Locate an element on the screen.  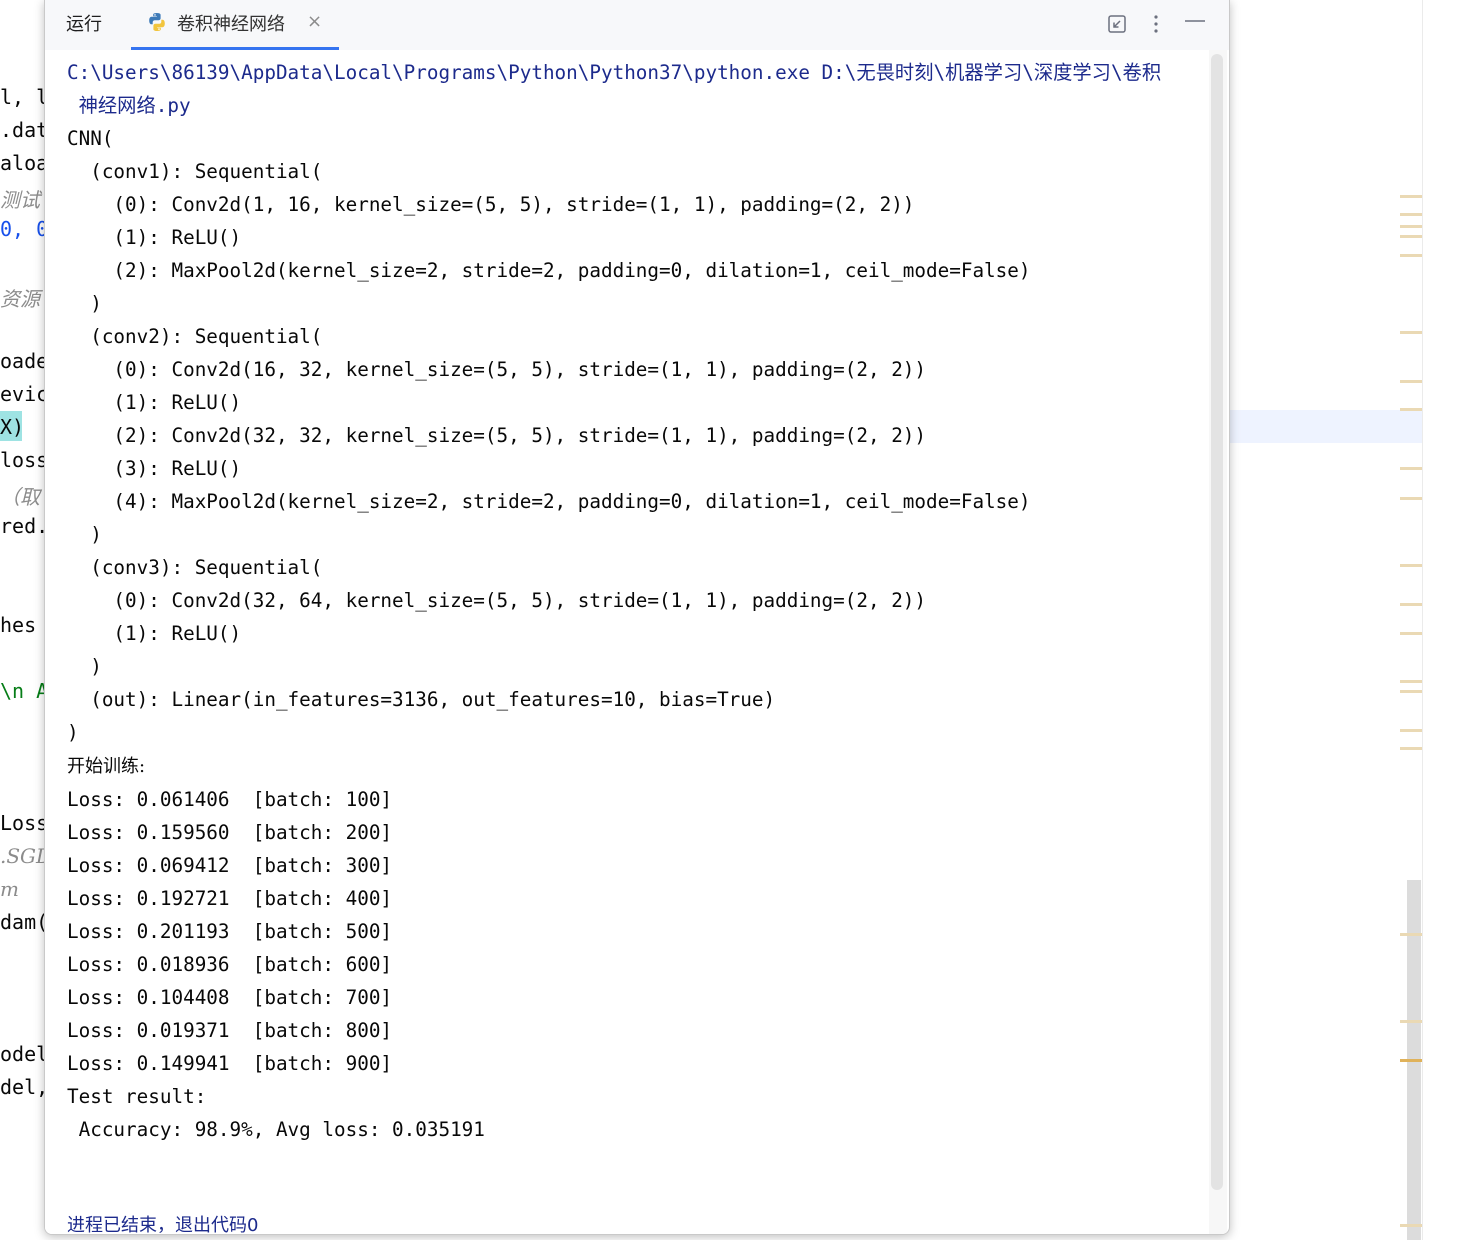
more-vertical-icon is located at coordinates (1156, 24).